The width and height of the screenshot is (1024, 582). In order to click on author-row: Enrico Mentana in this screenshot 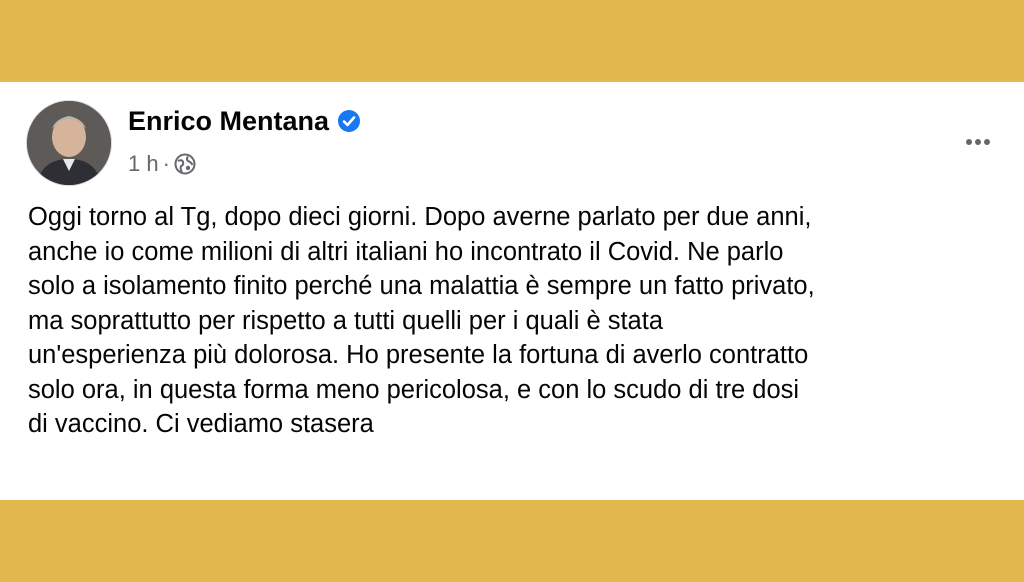, I will do `click(244, 121)`.